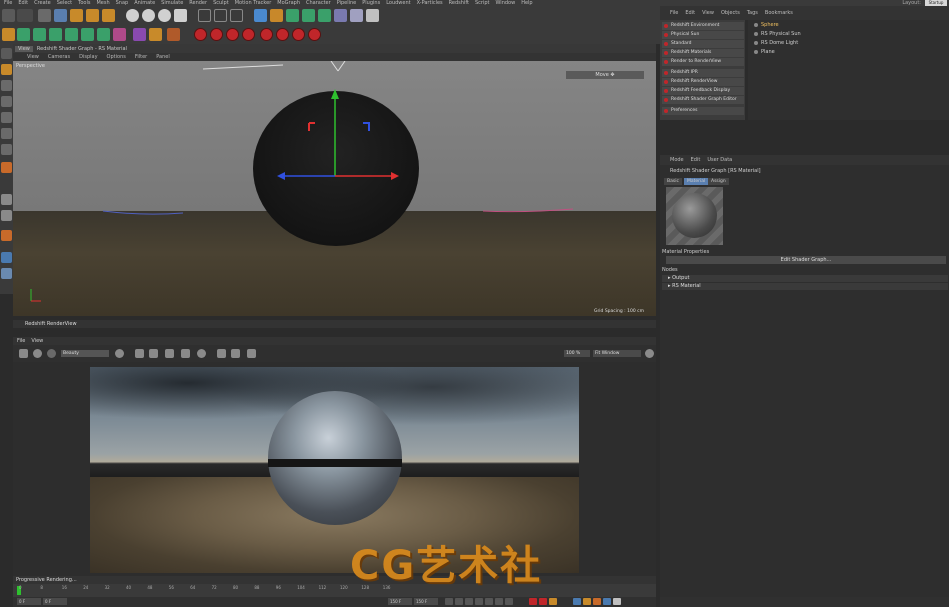 The width and height of the screenshot is (949, 607). Describe the element at coordinates (221, 353) in the screenshot. I see `snapshot-icon` at that location.